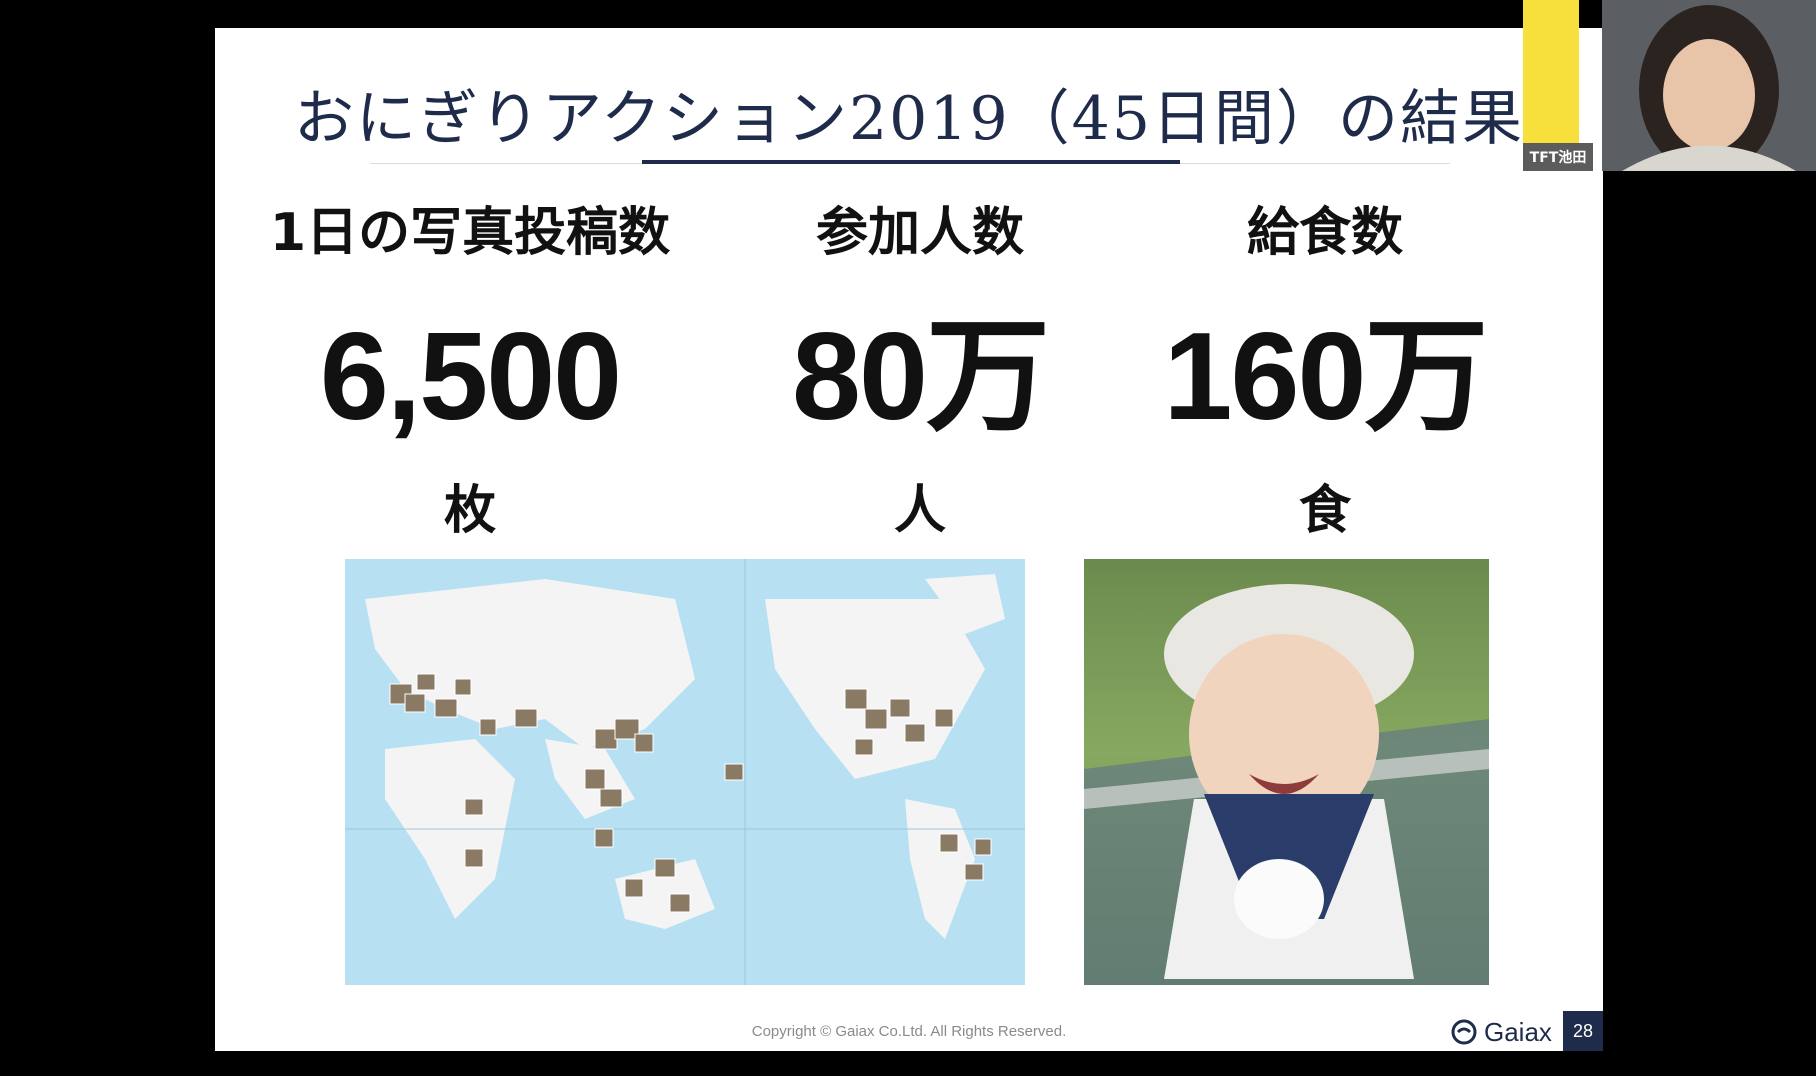 This screenshot has width=1816, height=1076. What do you see at coordinates (1558, 157) in the screenshot?
I see `participant-name-label: TFT池田` at bounding box center [1558, 157].